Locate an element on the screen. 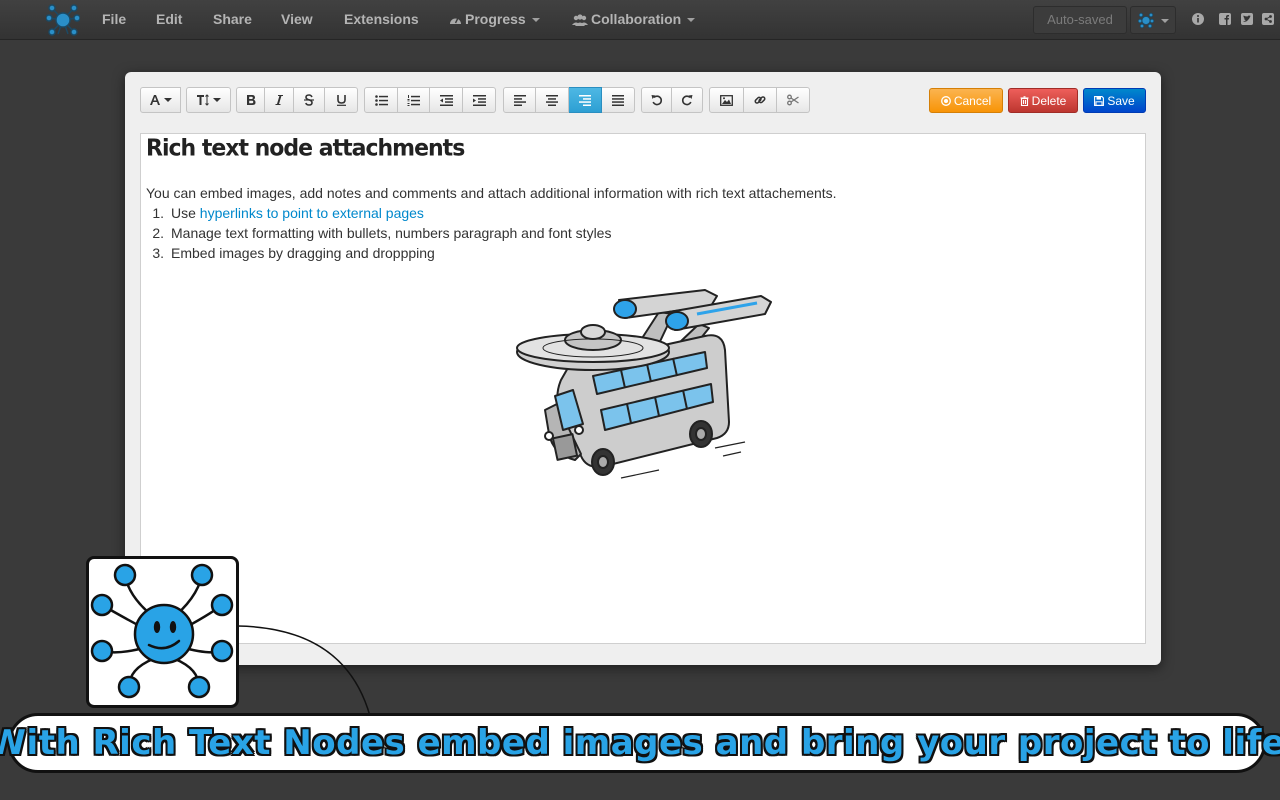 This screenshot has width=1280, height=800. align-right-button is located at coordinates (585, 100).